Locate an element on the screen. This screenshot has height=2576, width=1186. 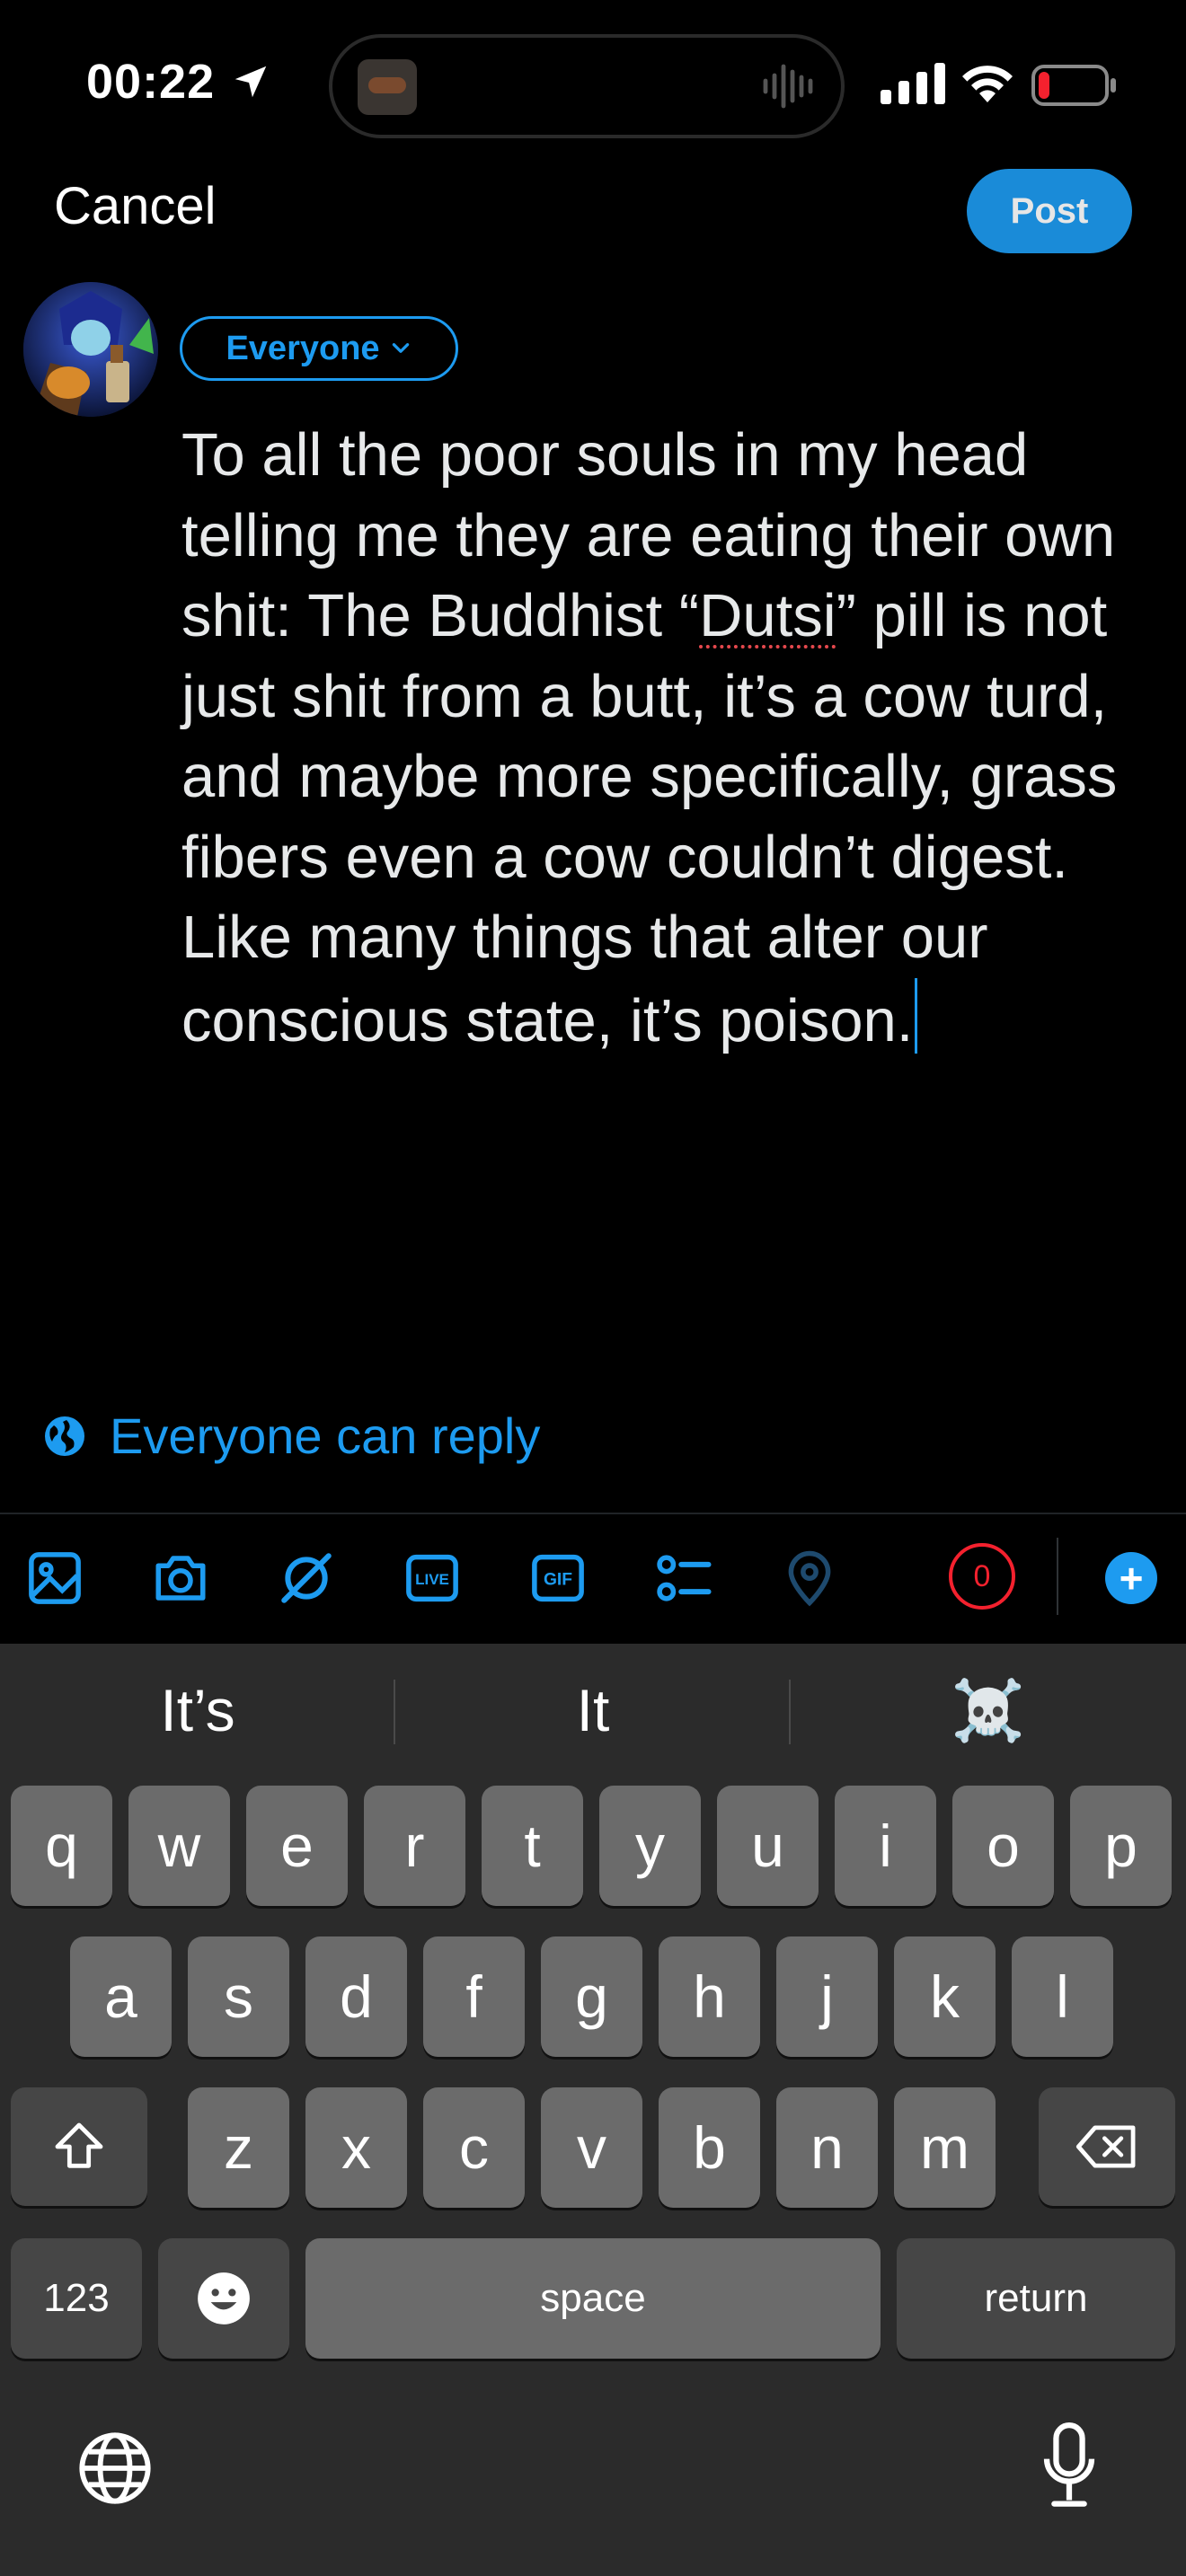
wifi-icon is located at coordinates (987, 84).